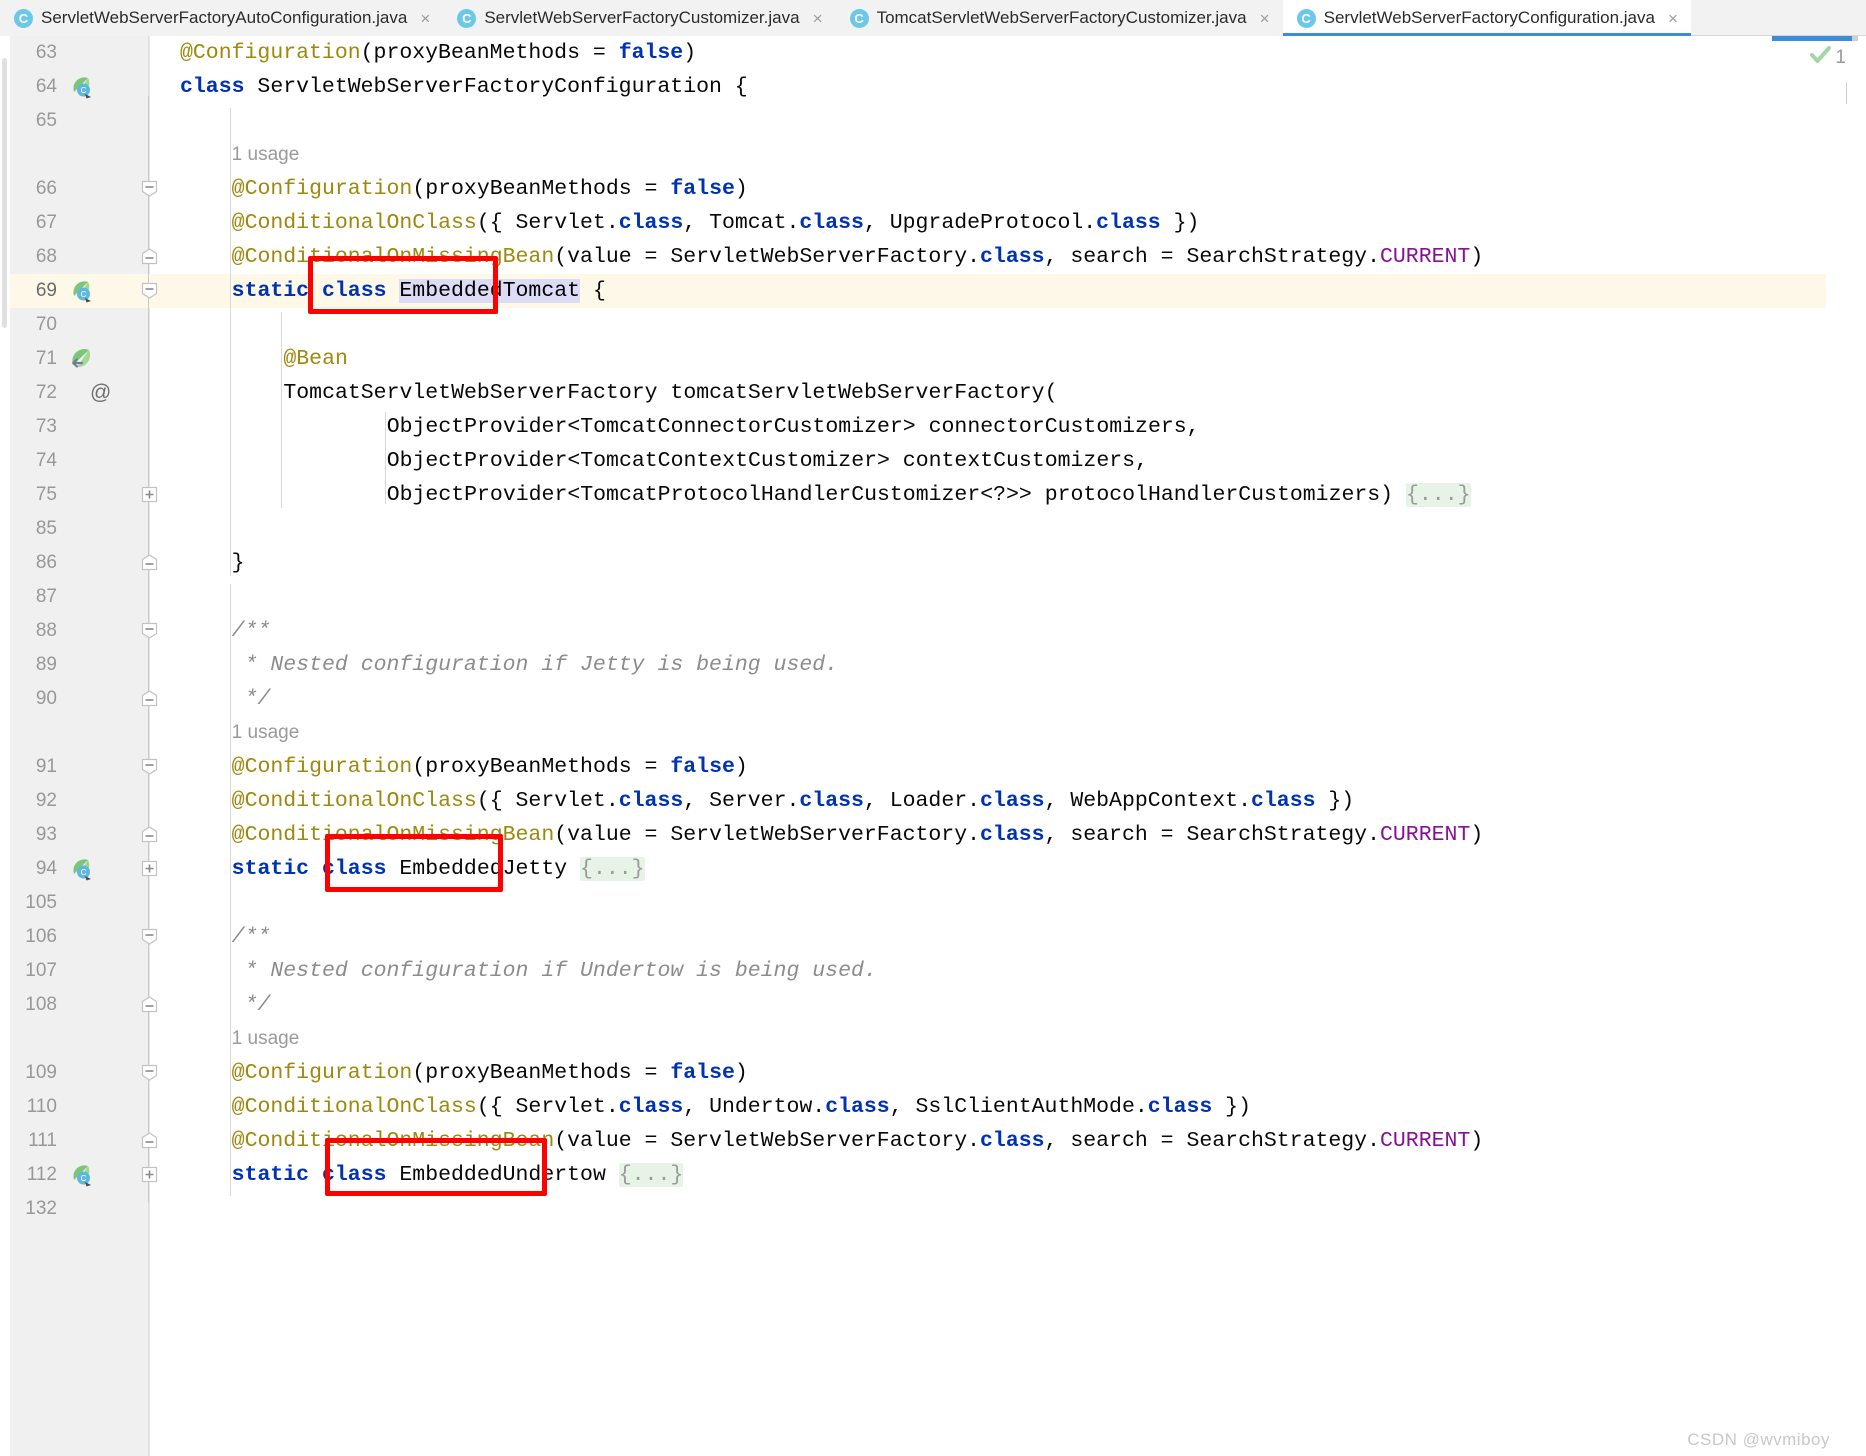 The image size is (1866, 1456). What do you see at coordinates (385, 458) in the screenshot?
I see `indent-guide` at bounding box center [385, 458].